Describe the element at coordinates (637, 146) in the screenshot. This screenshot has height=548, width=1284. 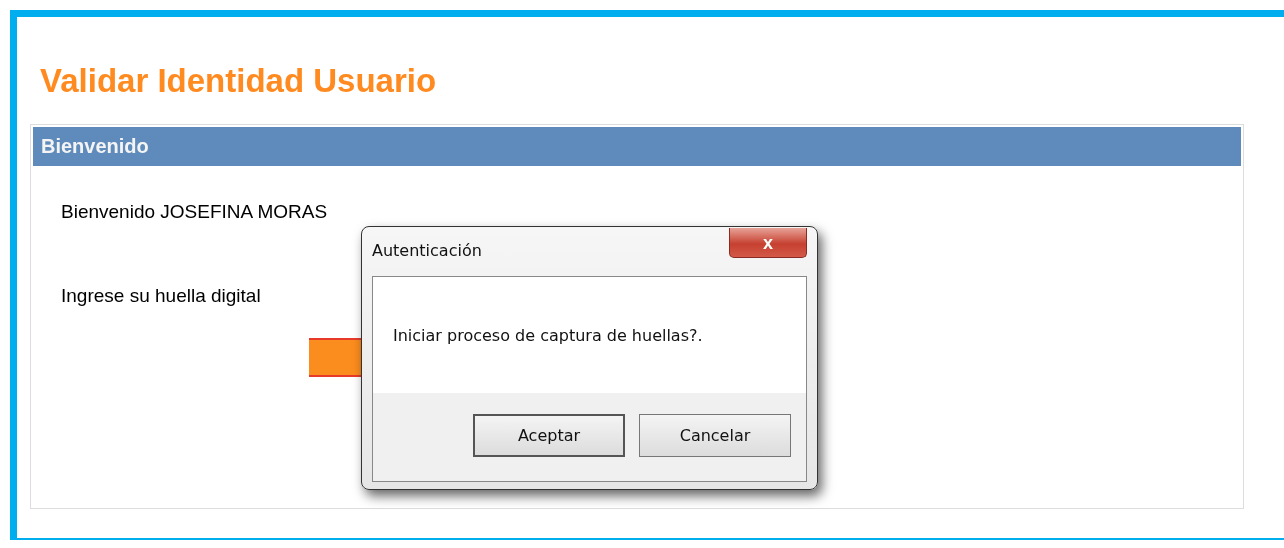
I see `panel-header: Bienvenido` at that location.